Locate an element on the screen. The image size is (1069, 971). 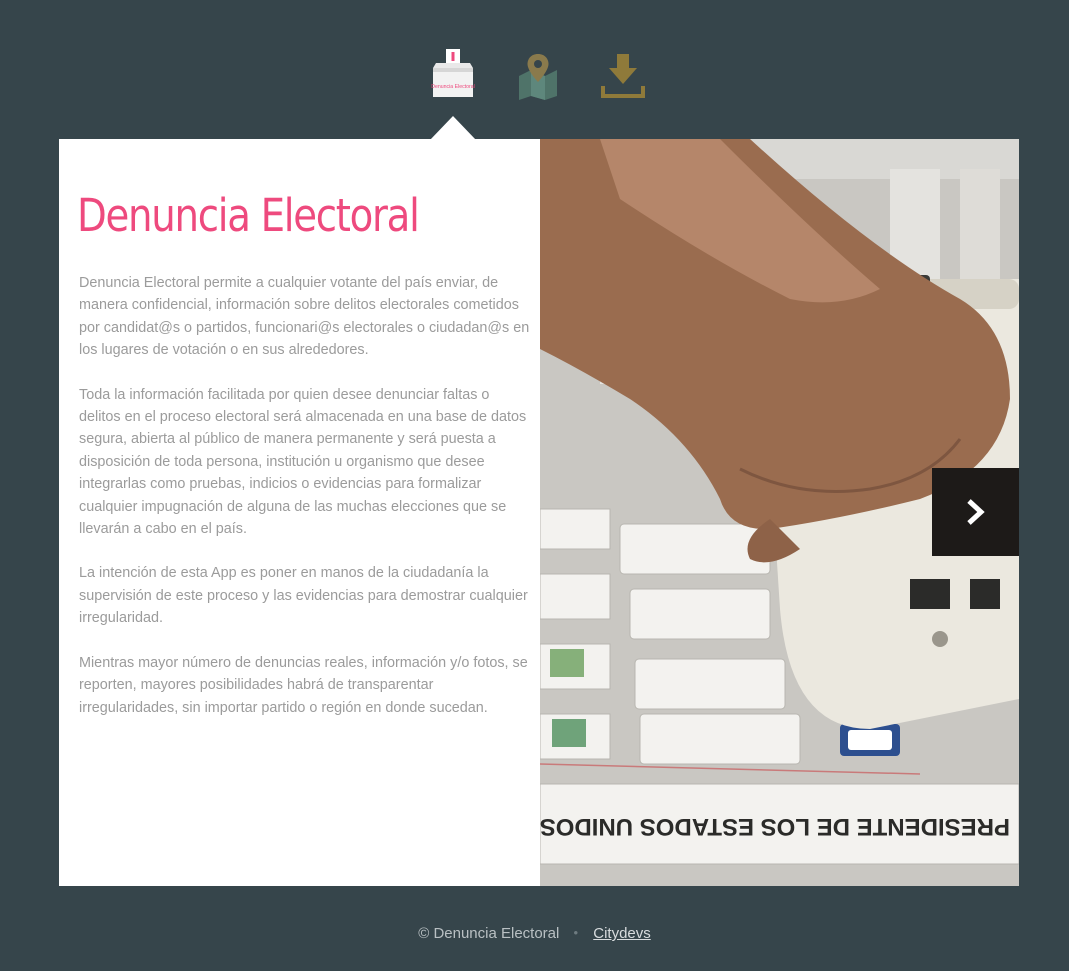
top-nav: Denuncia Electoral is located at coordinates (534, 76).